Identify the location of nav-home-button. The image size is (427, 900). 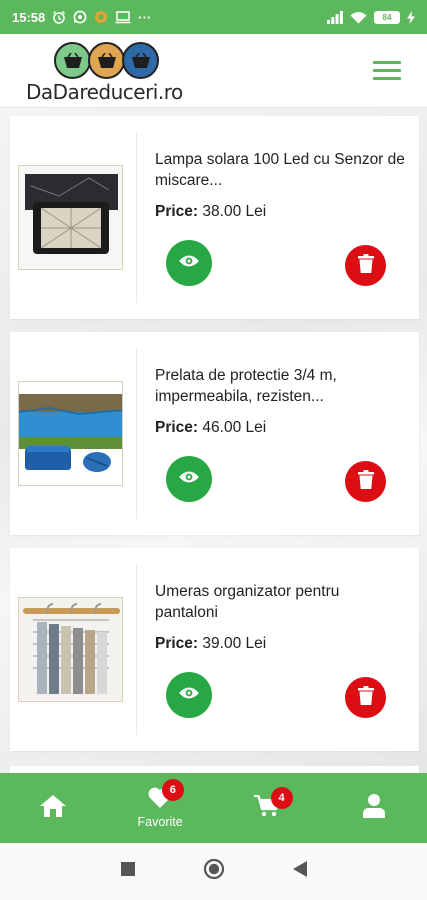
(53, 808).